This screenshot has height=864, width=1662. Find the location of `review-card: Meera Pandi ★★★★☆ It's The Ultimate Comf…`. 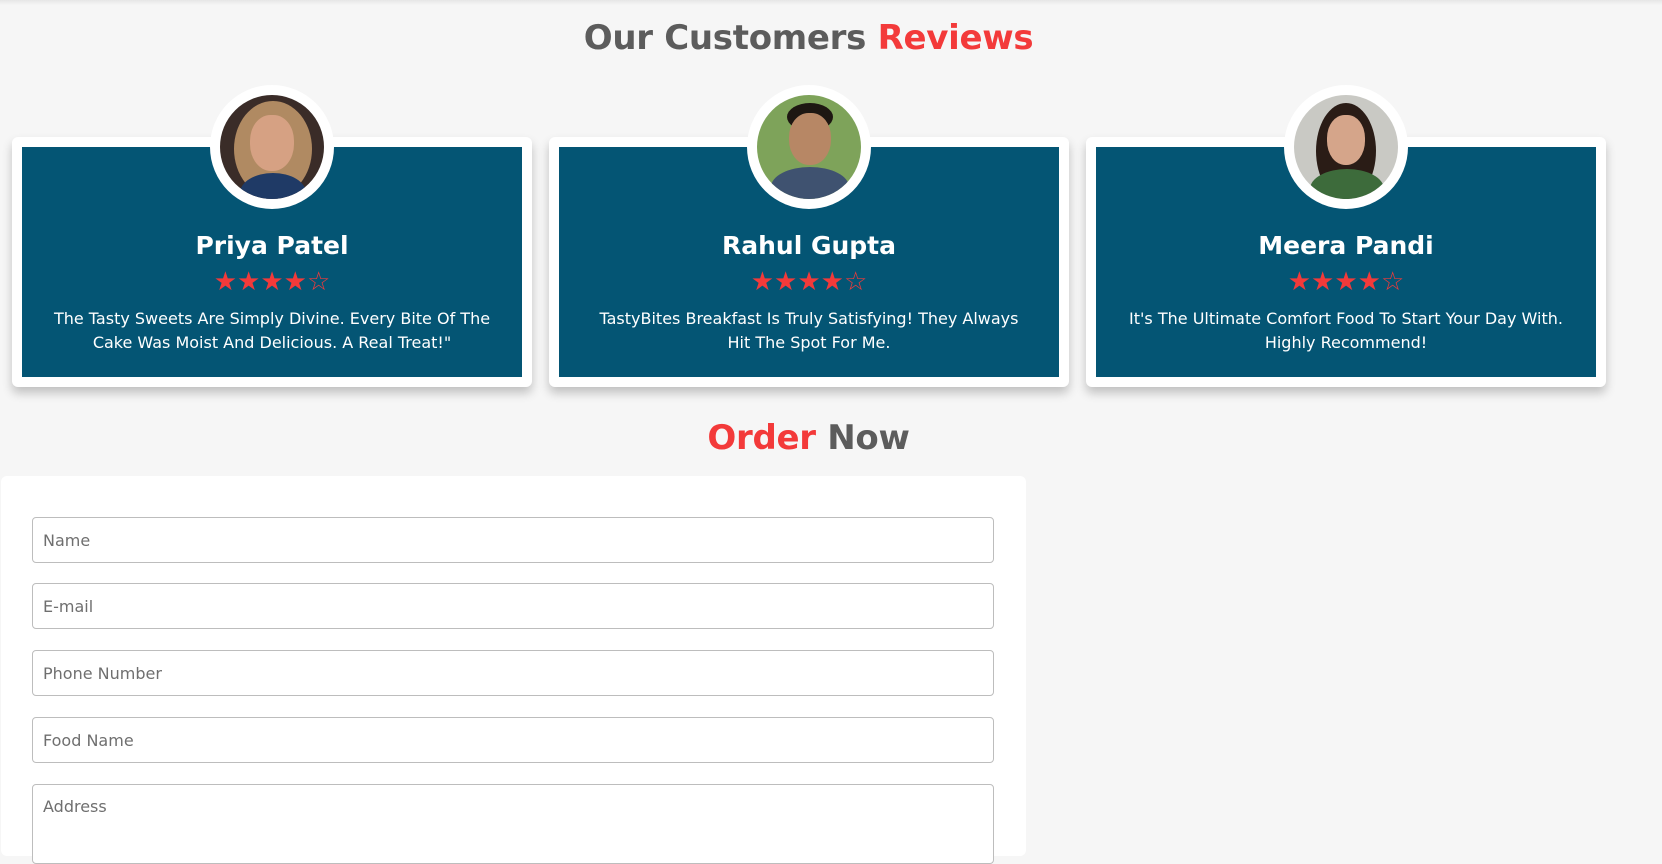

review-card: Meera Pandi ★★★★☆ It's The Ultimate Comf… is located at coordinates (1346, 236).